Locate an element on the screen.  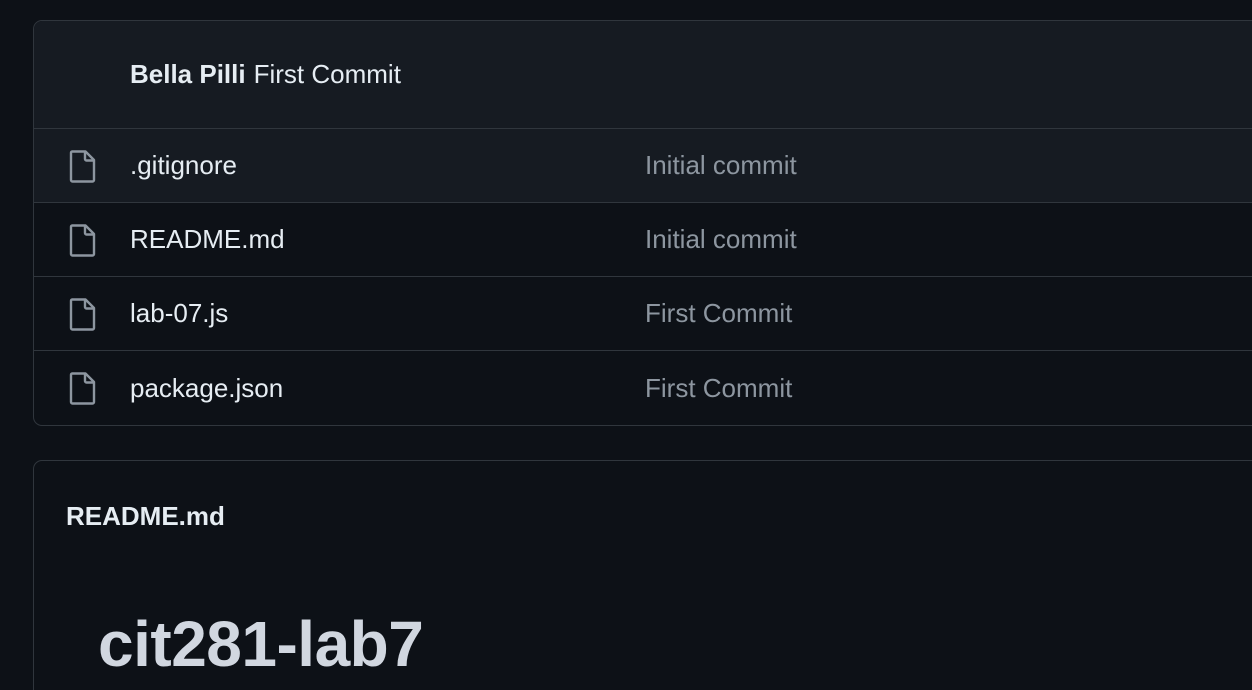
readme-heading: cit281-lab7 is located at coordinates (261, 644).